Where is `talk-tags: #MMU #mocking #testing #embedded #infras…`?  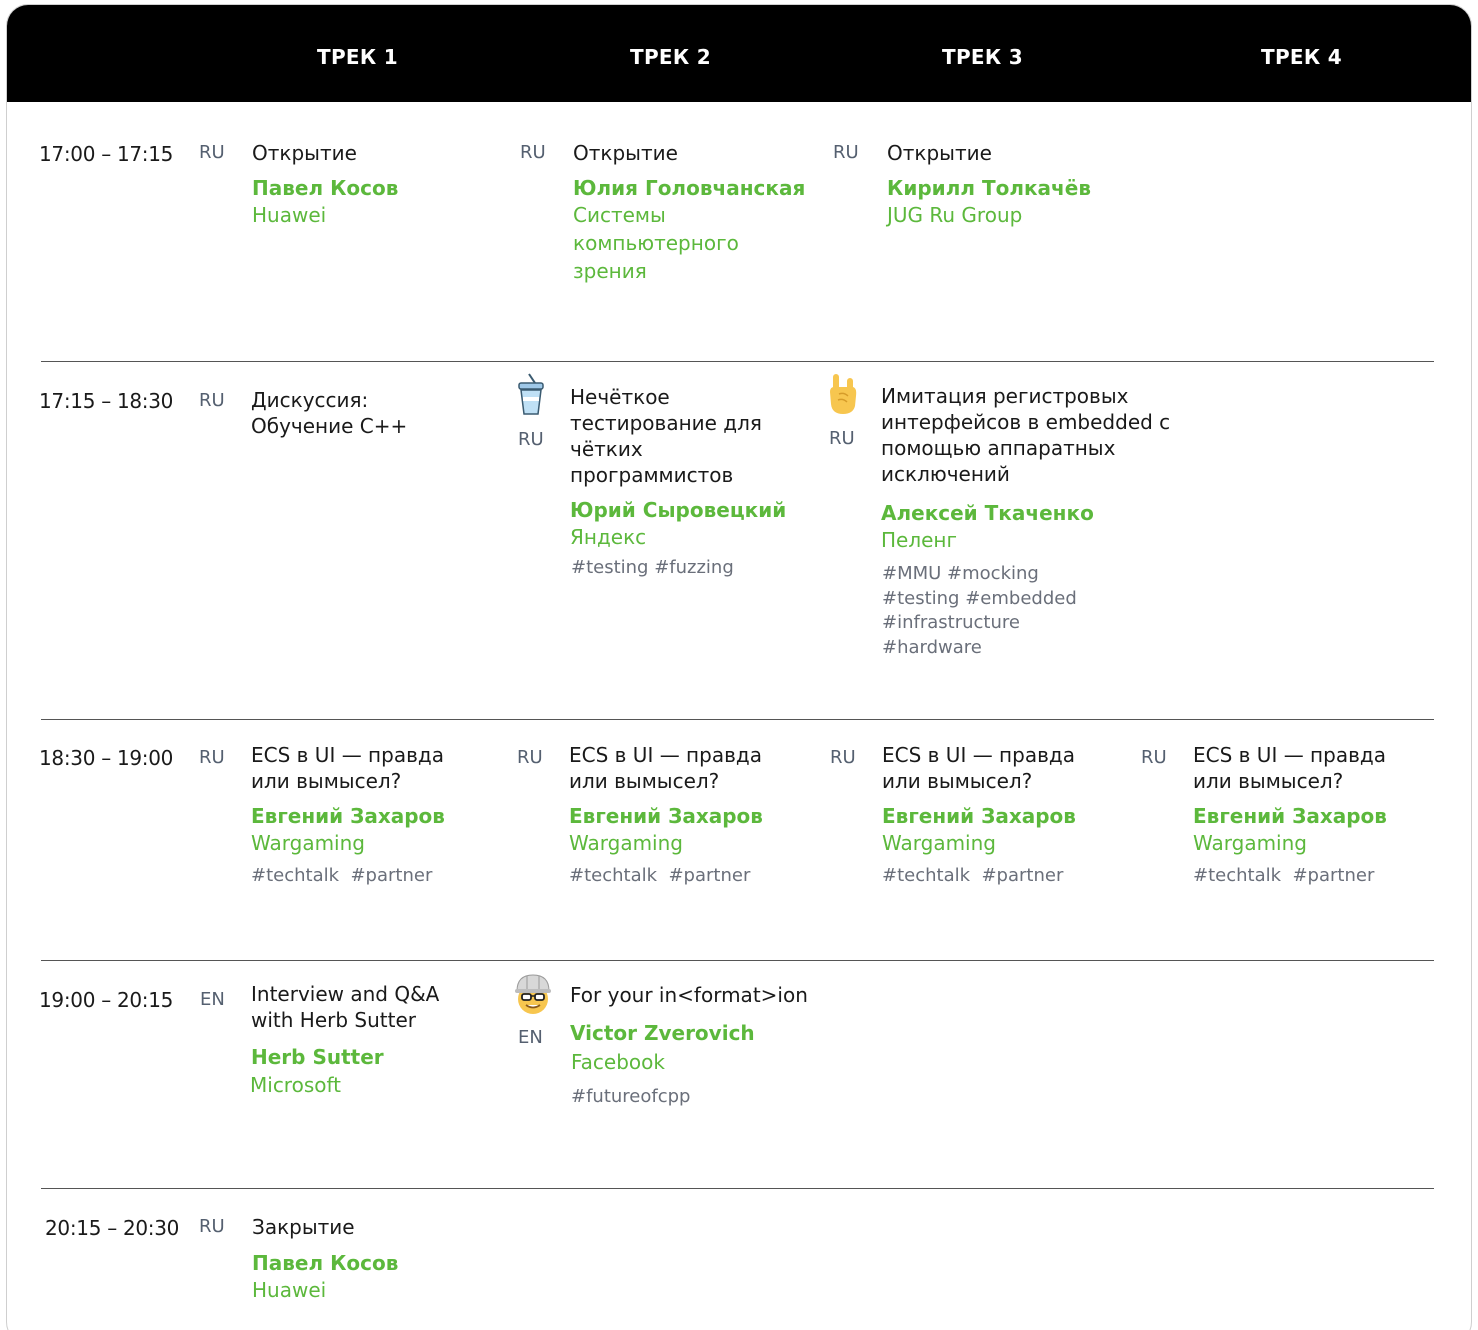 talk-tags: #MMU #mocking #testing #embedded #infras… is located at coordinates (979, 610).